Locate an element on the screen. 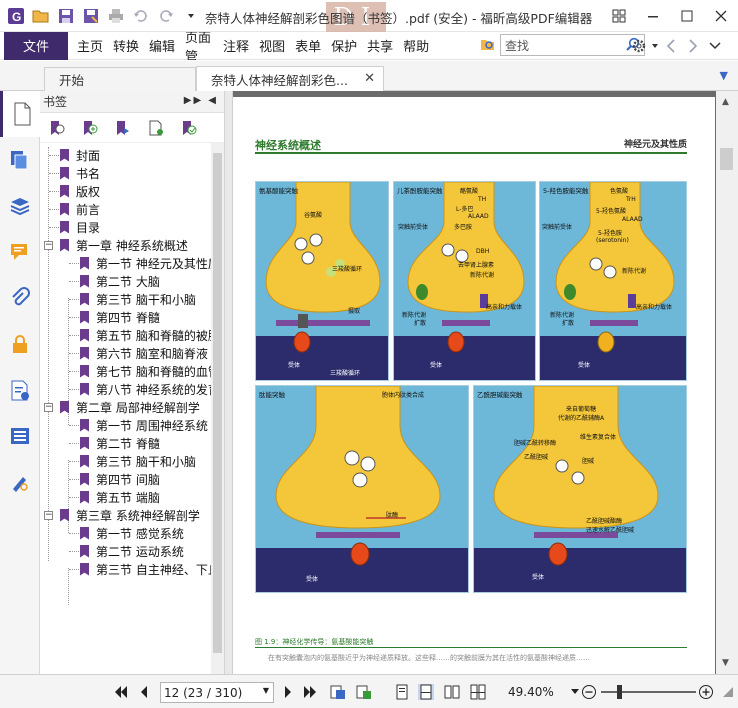 This screenshot has height=708, width=738. bookmark-item: 第二节 大脑 is located at coordinates (120, 281).